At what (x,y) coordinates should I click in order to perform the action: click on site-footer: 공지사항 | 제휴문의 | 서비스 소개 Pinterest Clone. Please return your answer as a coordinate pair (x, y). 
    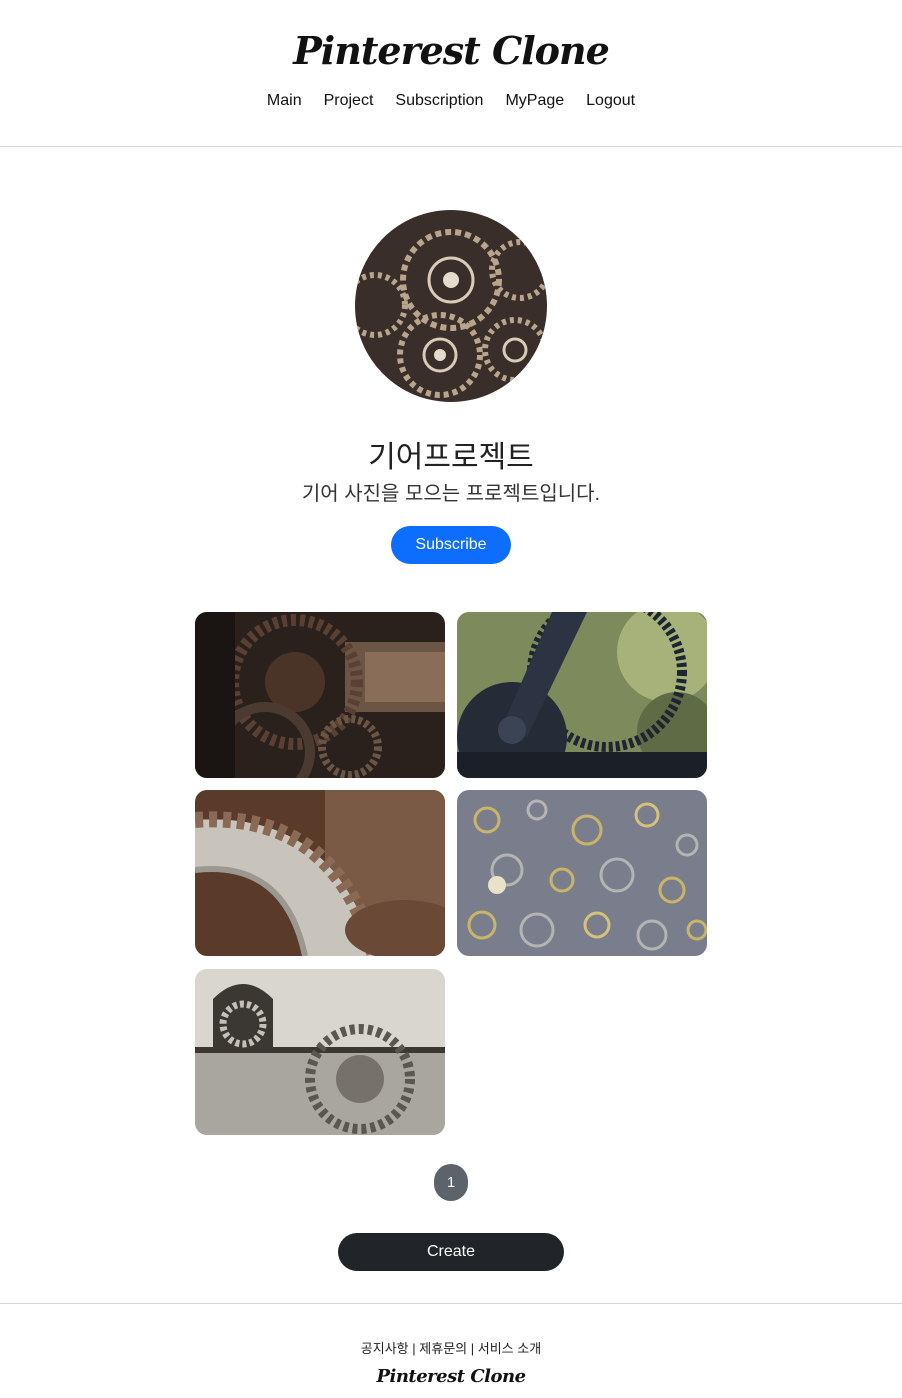
    Looking at the image, I should click on (451, 1350).